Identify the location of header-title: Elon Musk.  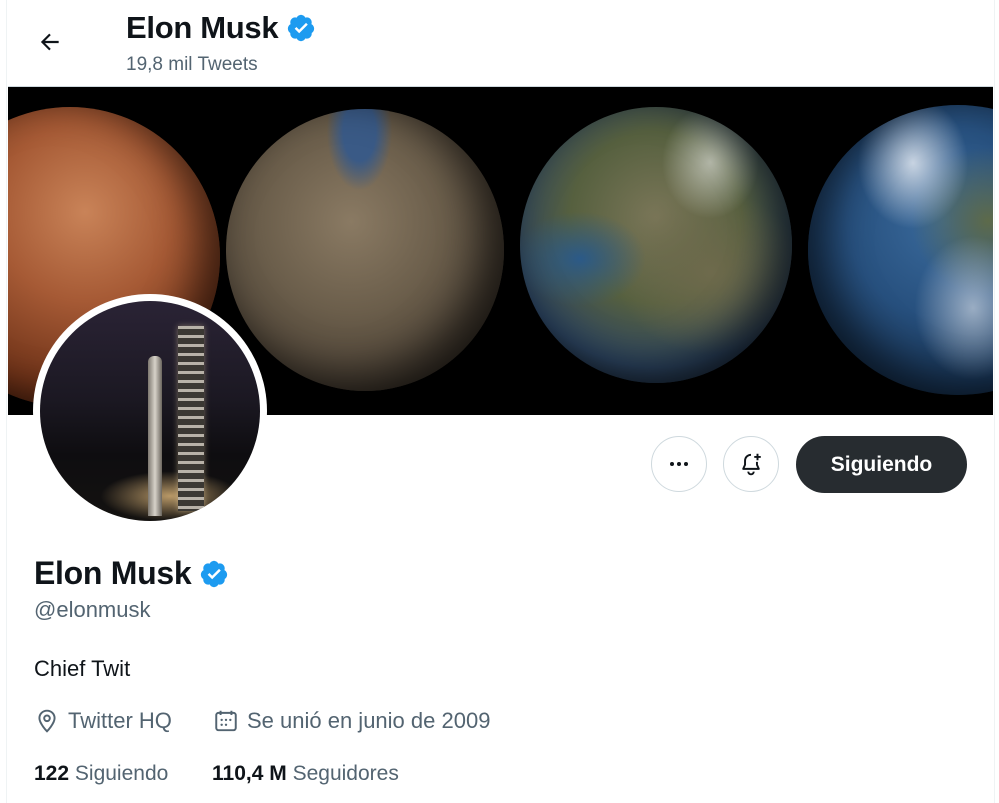
(221, 28).